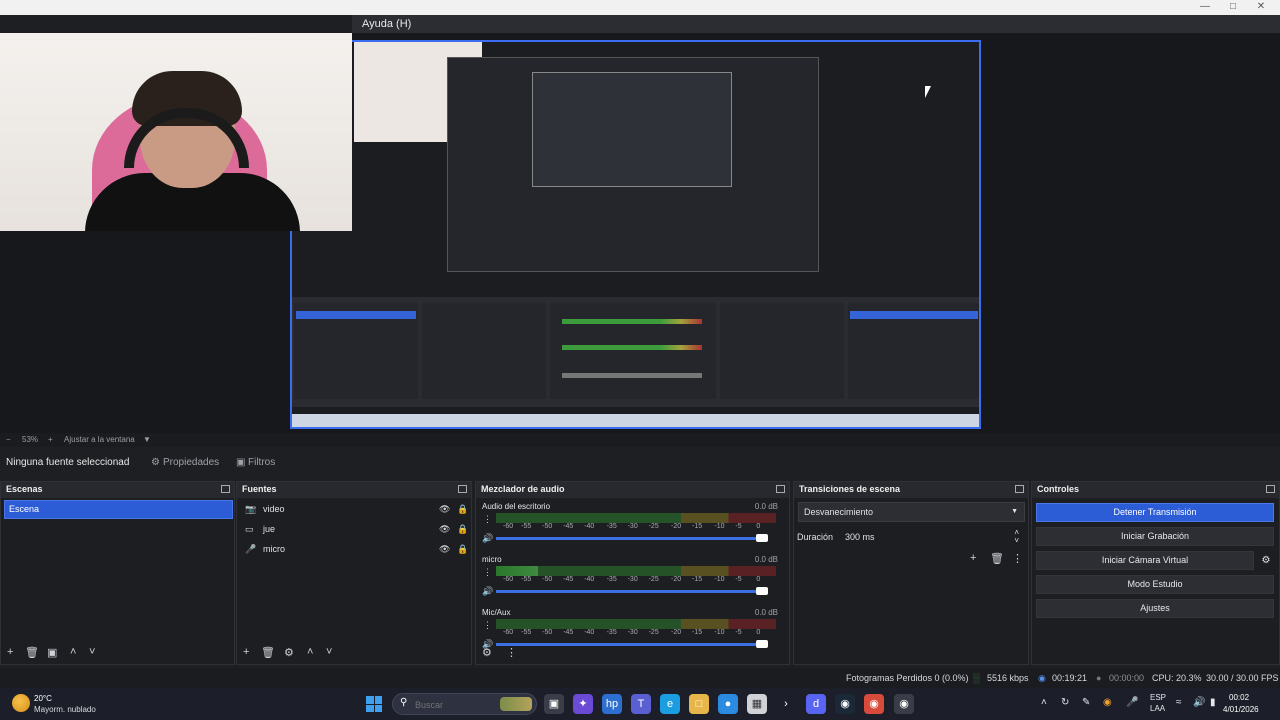 This screenshot has height=720, width=1280. Describe the element at coordinates (52, 652) in the screenshot. I see `filter-icon: ▣` at that location.